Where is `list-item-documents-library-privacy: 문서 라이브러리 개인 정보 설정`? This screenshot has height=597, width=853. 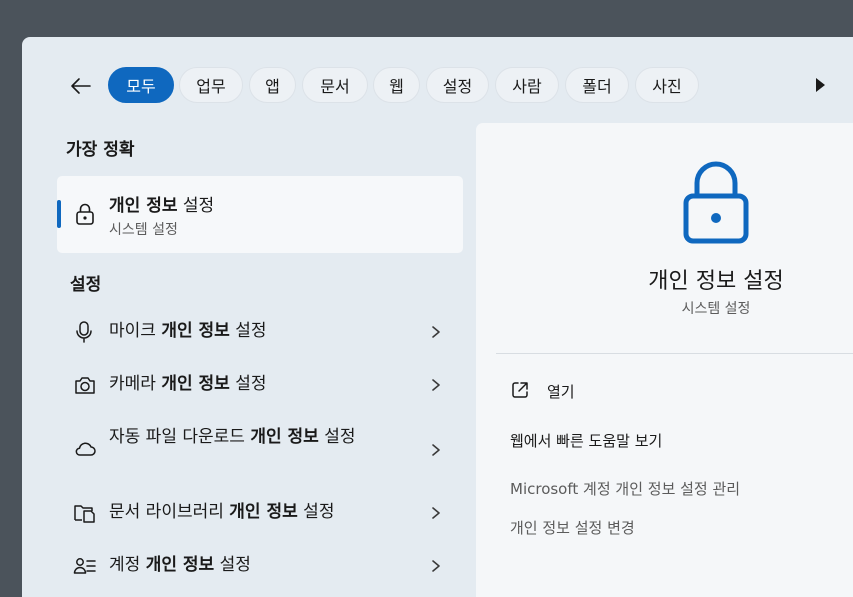
list-item-documents-library-privacy: 문서 라이브러리 개인 정보 설정 is located at coordinates (260, 513).